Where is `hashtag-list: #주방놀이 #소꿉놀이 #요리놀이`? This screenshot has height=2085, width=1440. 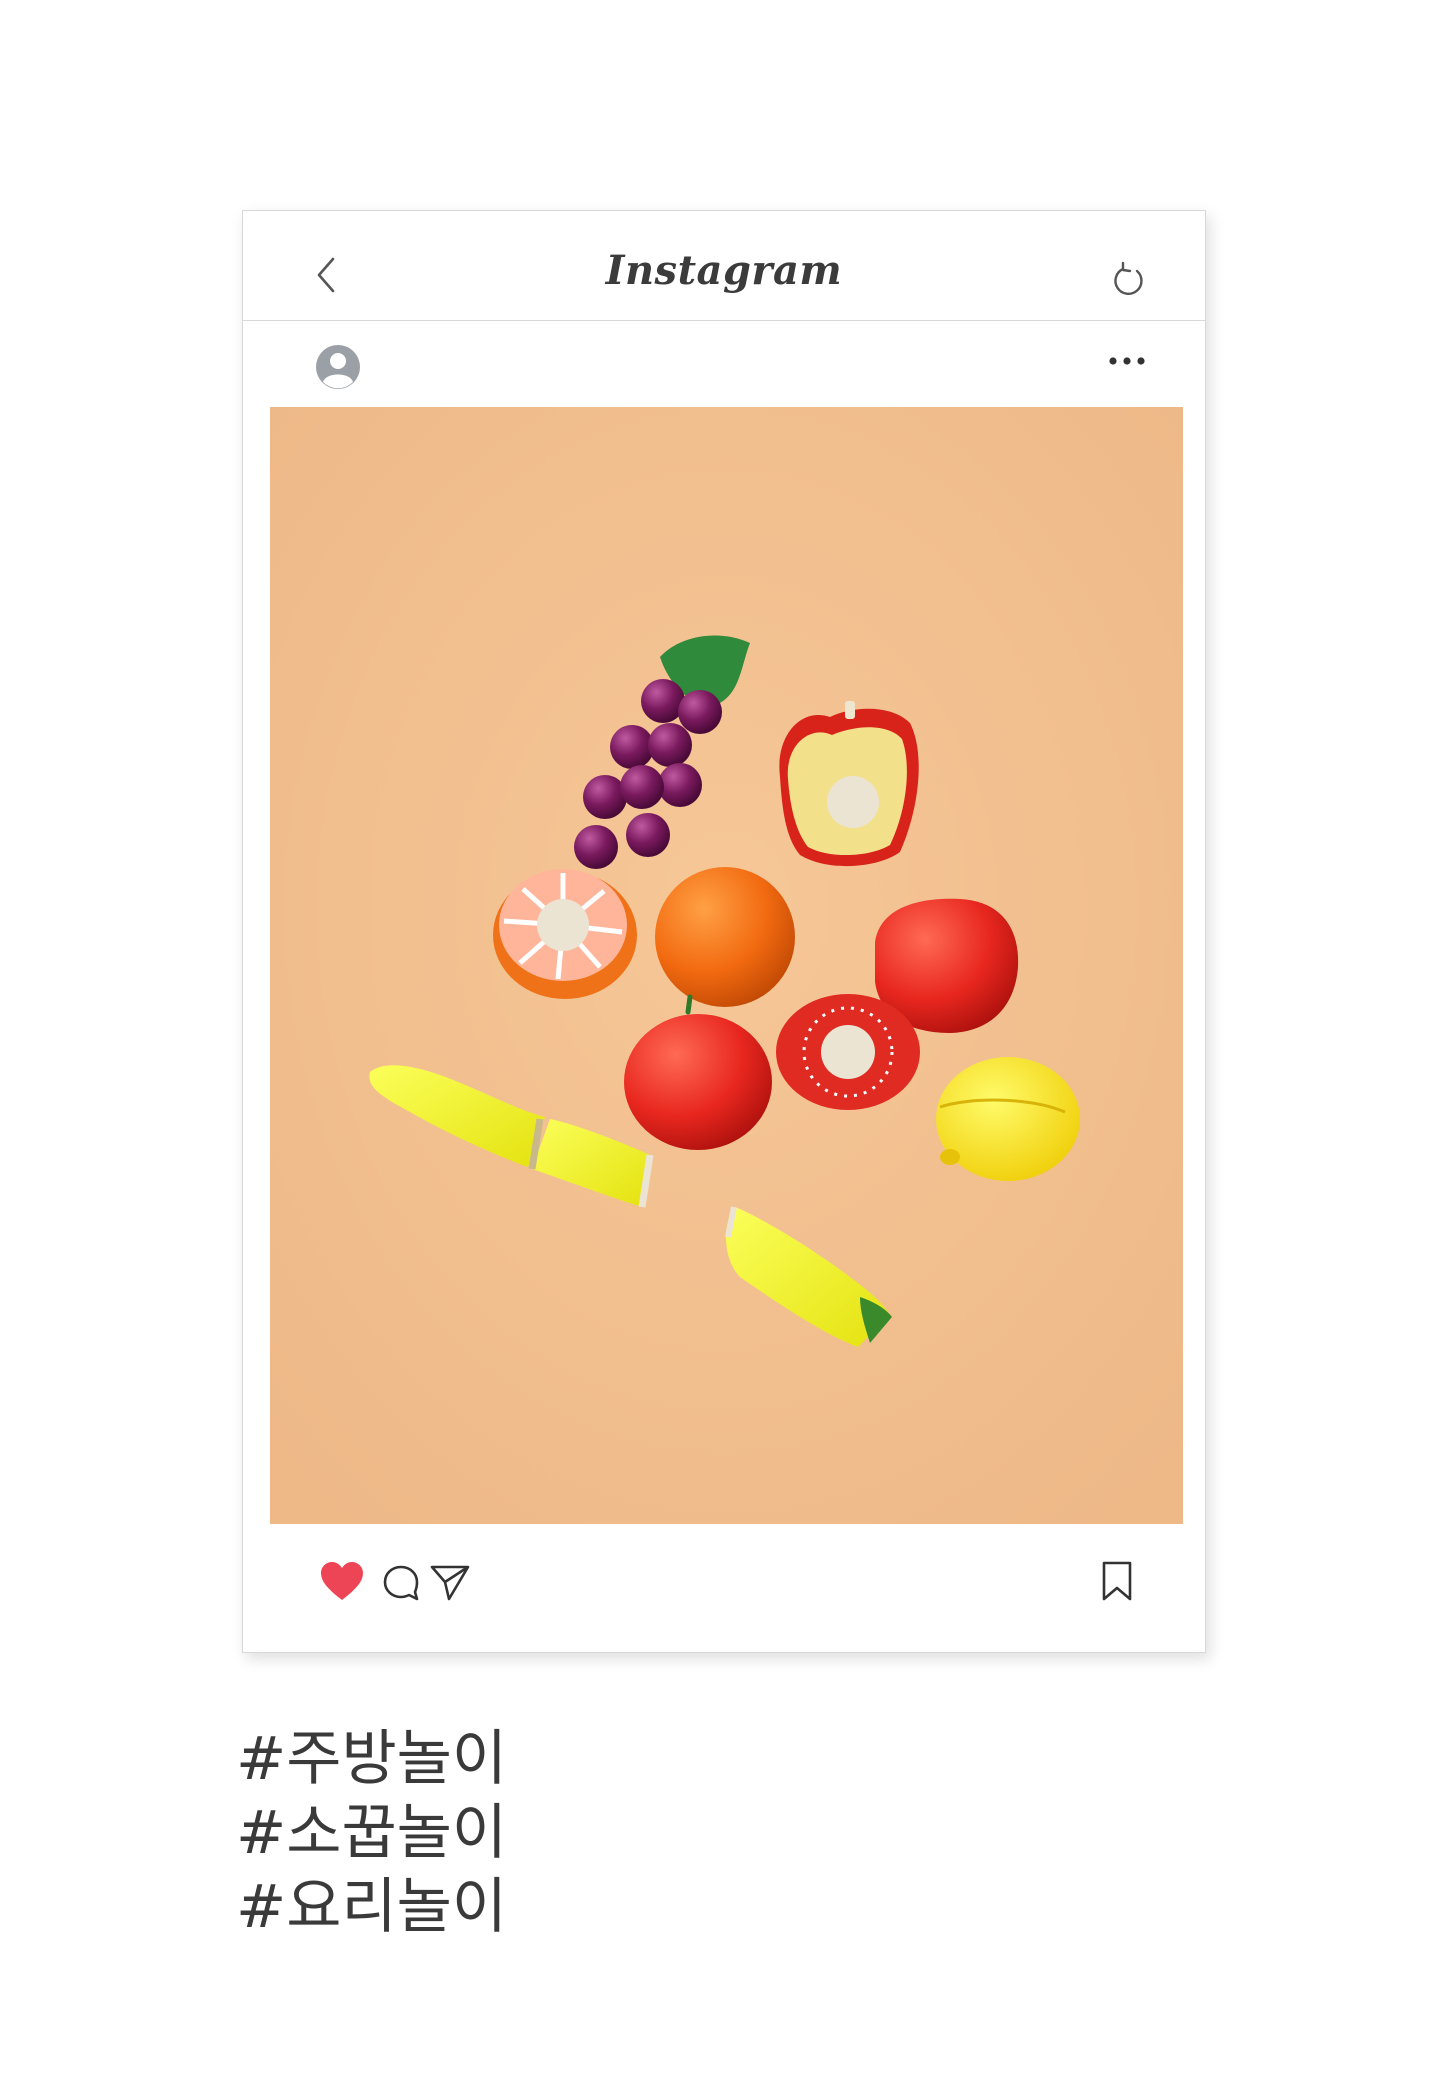
hashtag-list: #주방놀이 #소꿉놀이 #요리놀이 is located at coordinates (371, 1833).